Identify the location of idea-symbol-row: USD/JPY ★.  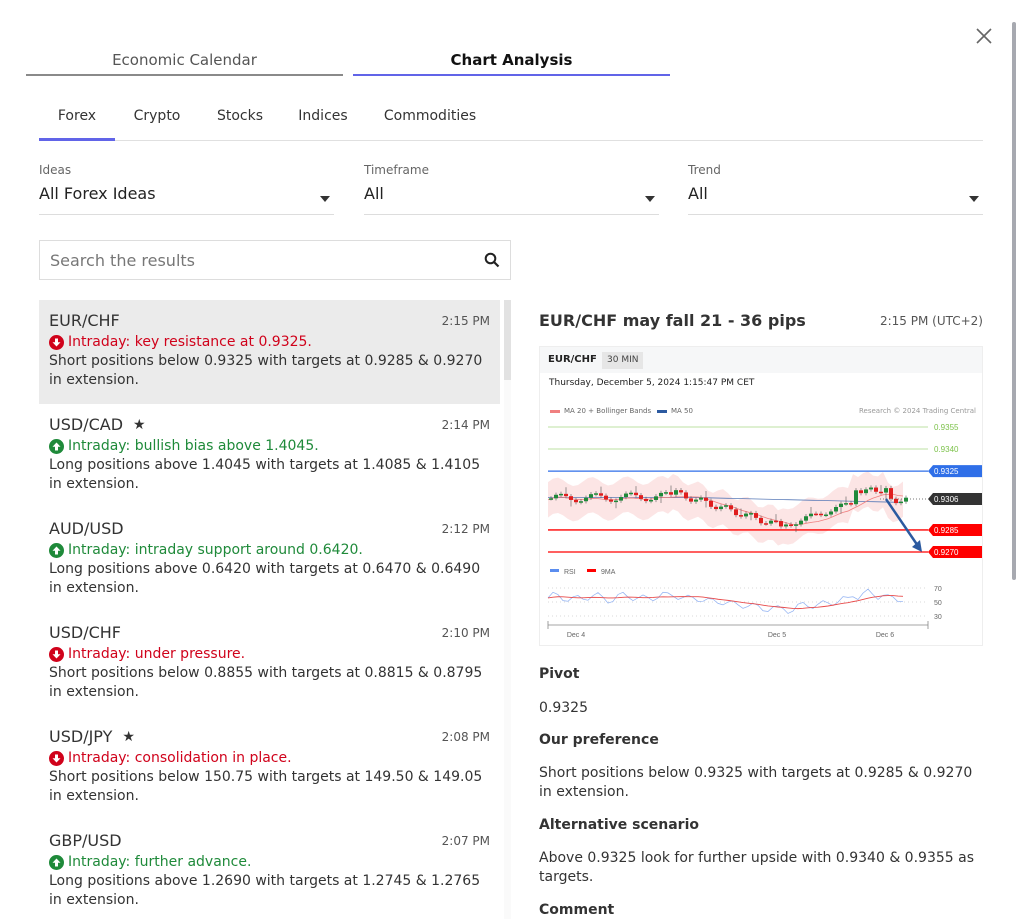
(269, 737).